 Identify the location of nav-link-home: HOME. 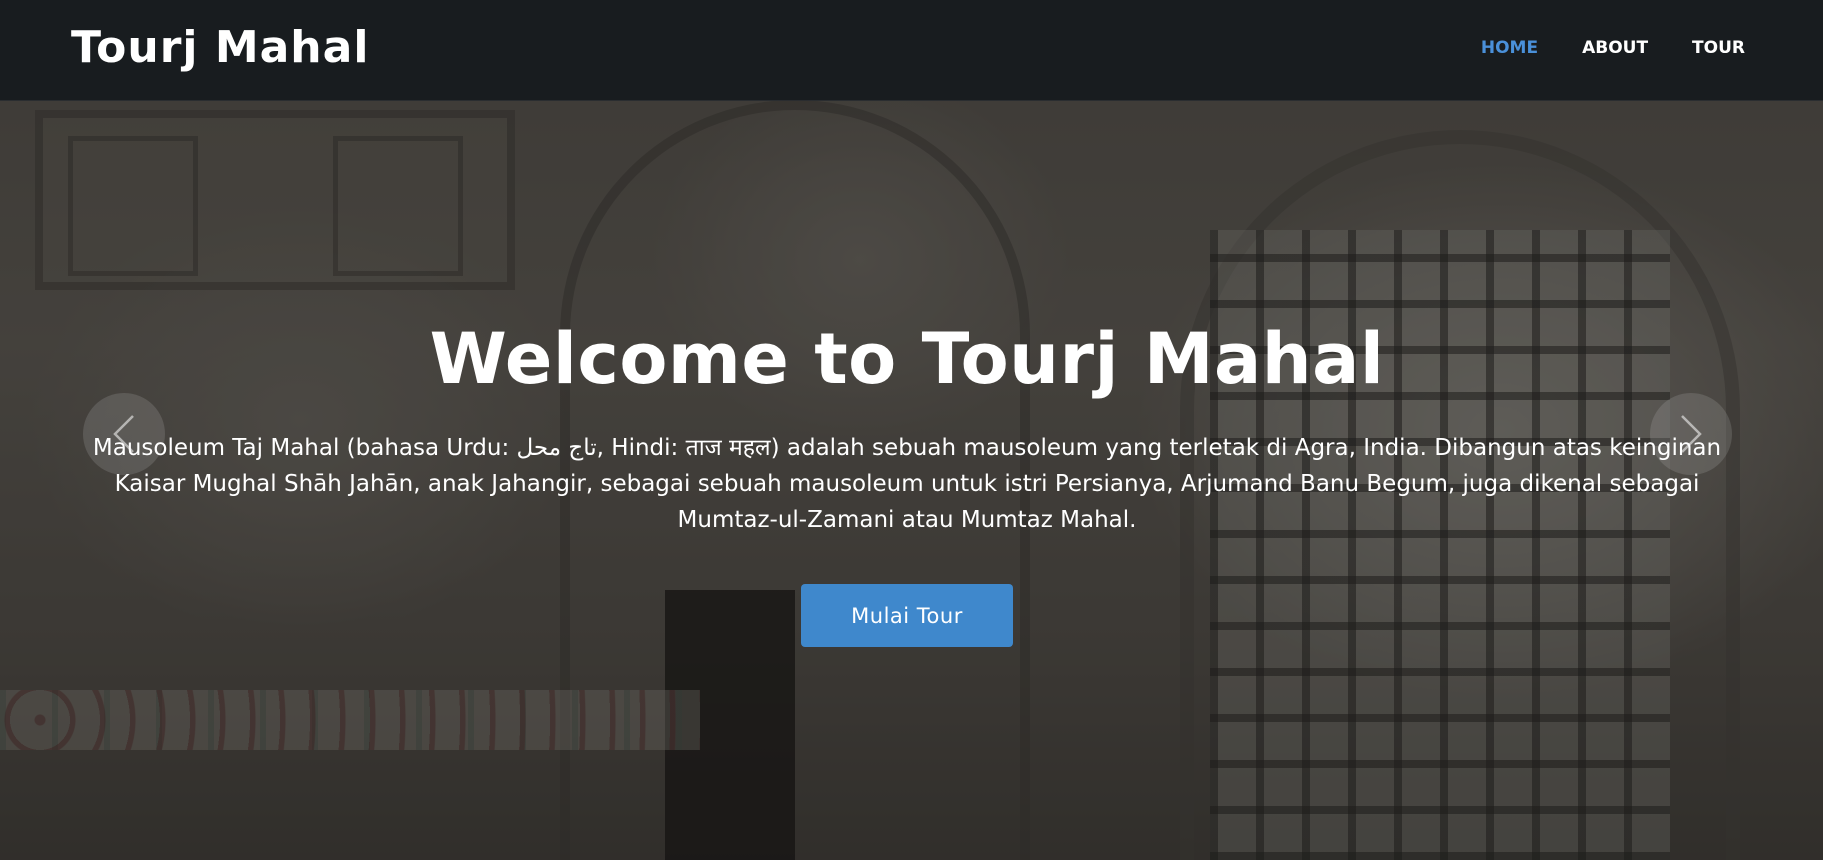
(1509, 48).